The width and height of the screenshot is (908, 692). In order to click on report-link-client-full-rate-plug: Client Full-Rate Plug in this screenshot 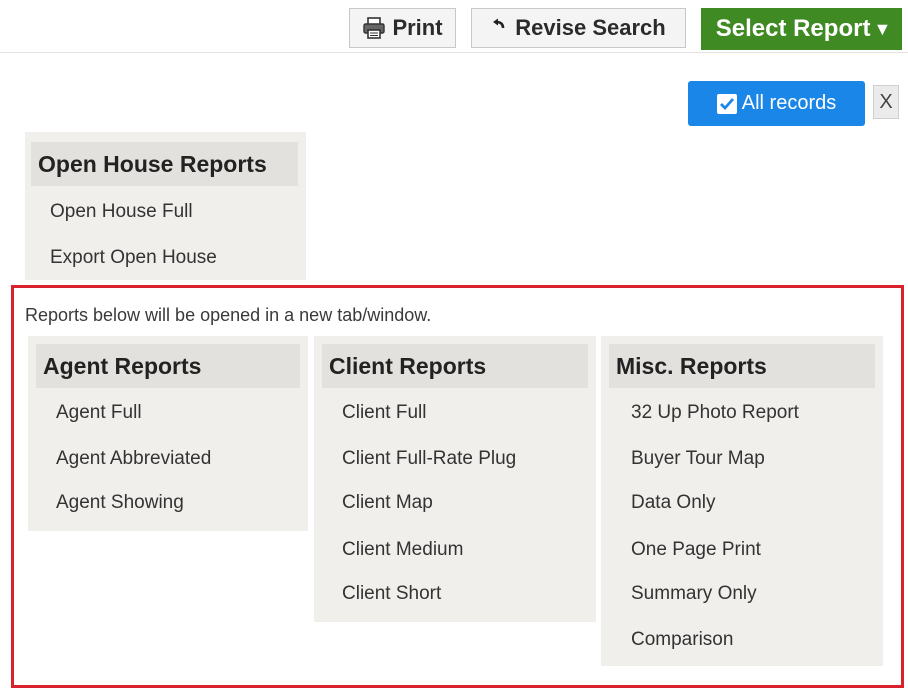, I will do `click(455, 459)`.